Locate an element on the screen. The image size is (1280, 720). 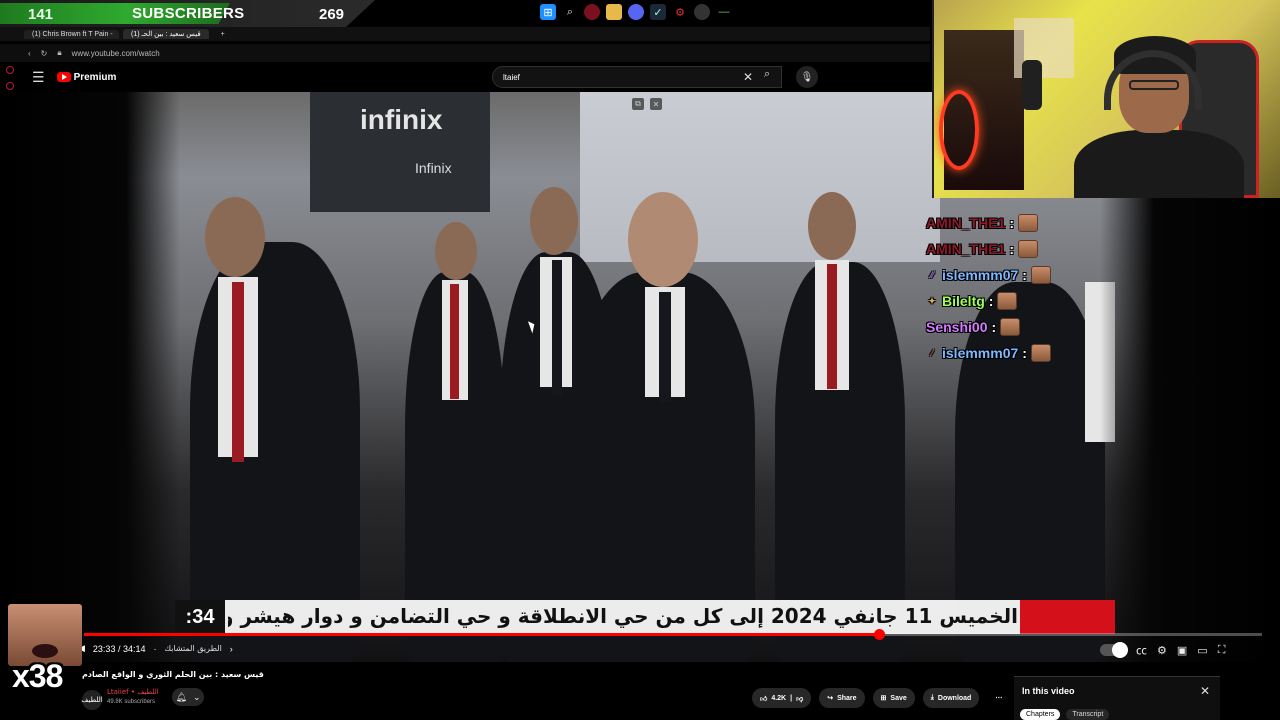
search-icon: ⌕ is located at coordinates (570, 12).